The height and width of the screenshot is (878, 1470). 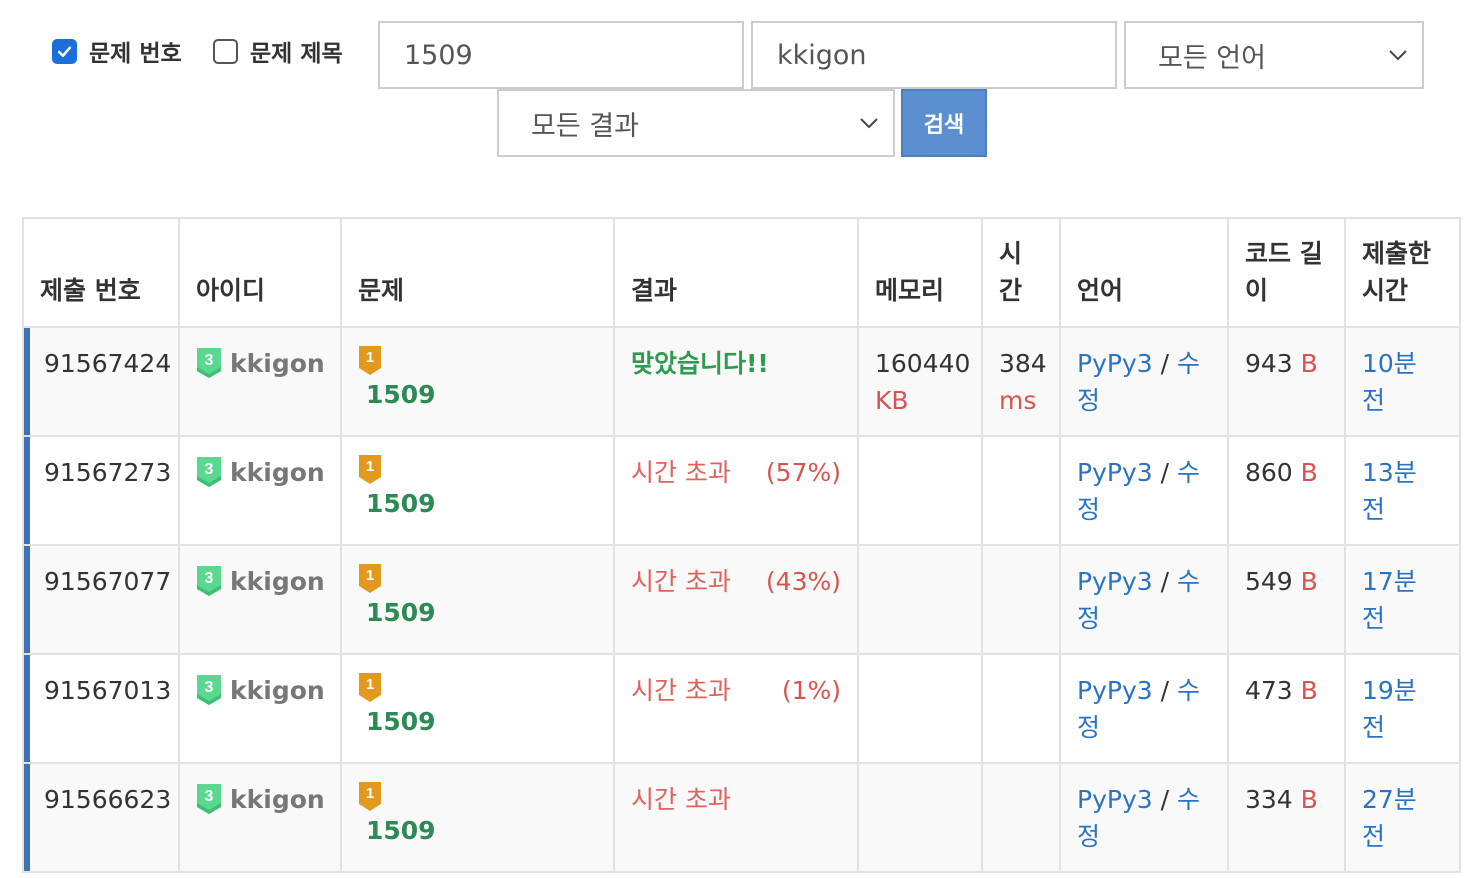 What do you see at coordinates (260, 272) in the screenshot?
I see `header-user-id: 아이디` at bounding box center [260, 272].